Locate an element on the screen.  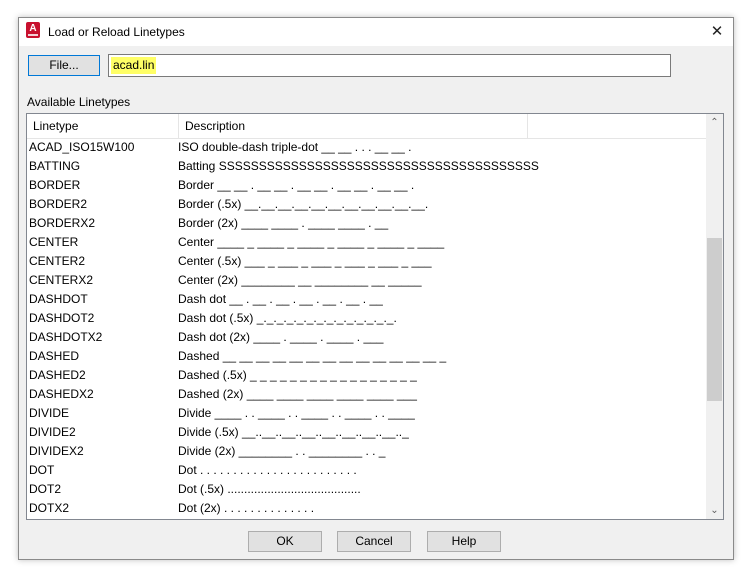
linetype-name: DOTX2 is located at coordinates (49, 508).